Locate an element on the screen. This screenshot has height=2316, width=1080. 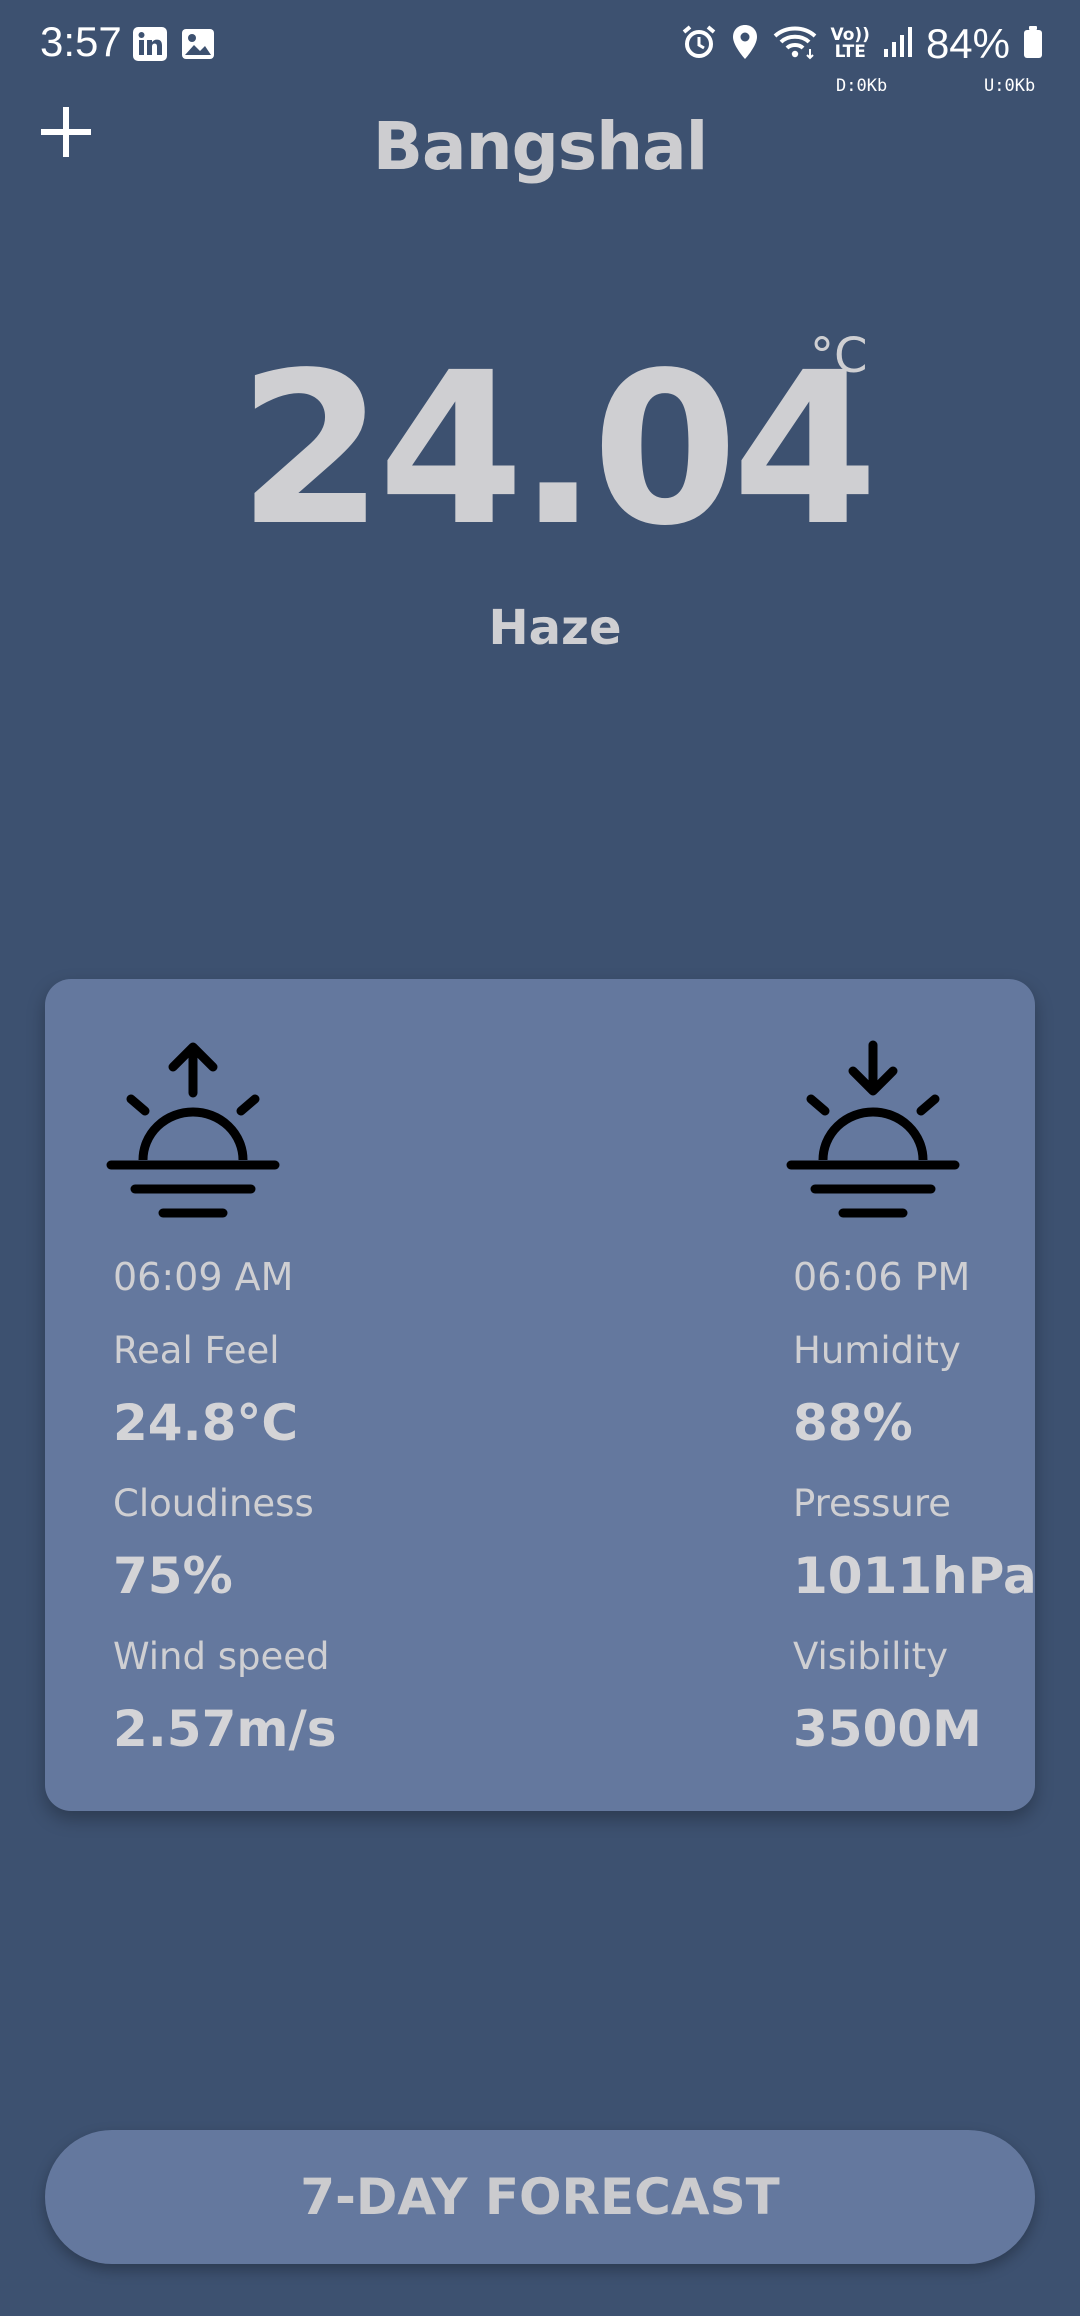
humidity-value: 88% is located at coordinates (853, 1423).